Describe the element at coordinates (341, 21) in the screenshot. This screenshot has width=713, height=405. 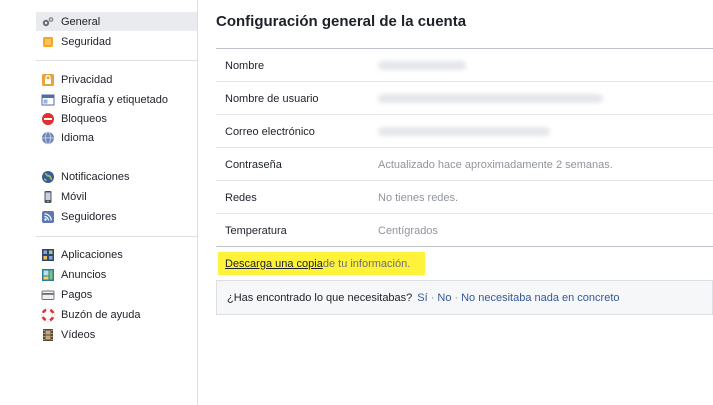
I see `page-title: Configuración general de la cuenta` at that location.